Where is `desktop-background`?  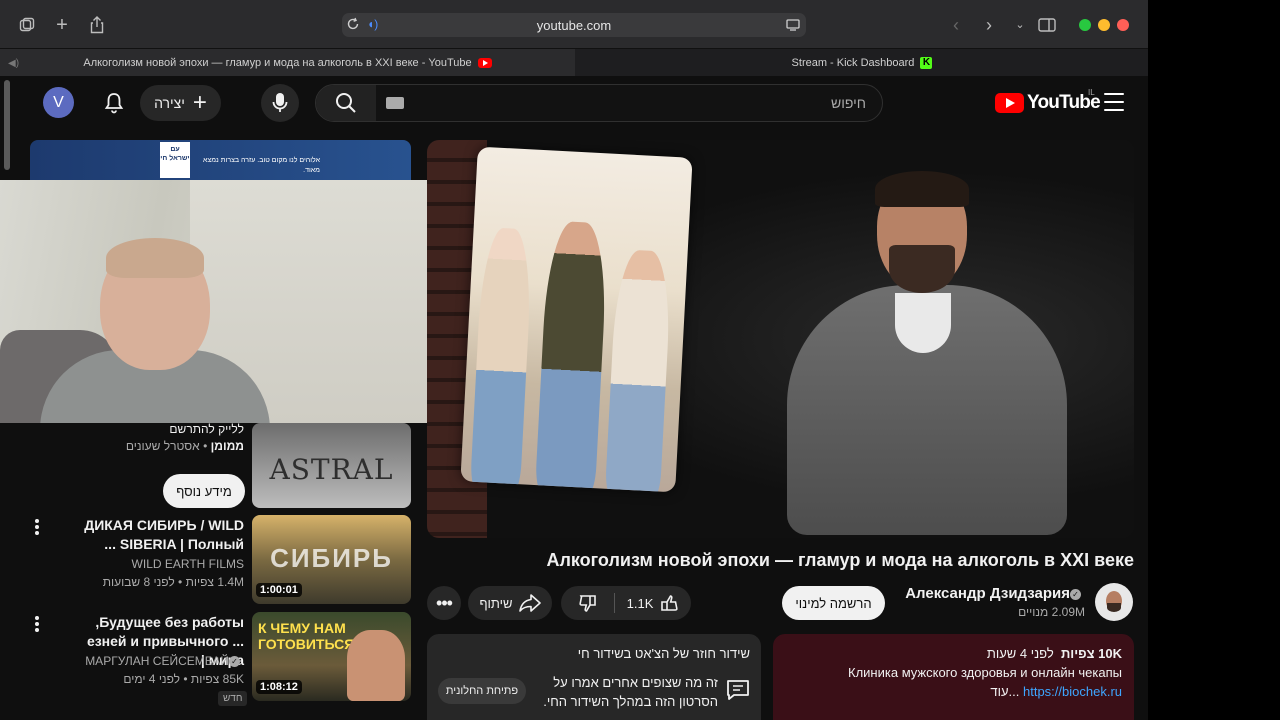 desktop-background is located at coordinates (1214, 360).